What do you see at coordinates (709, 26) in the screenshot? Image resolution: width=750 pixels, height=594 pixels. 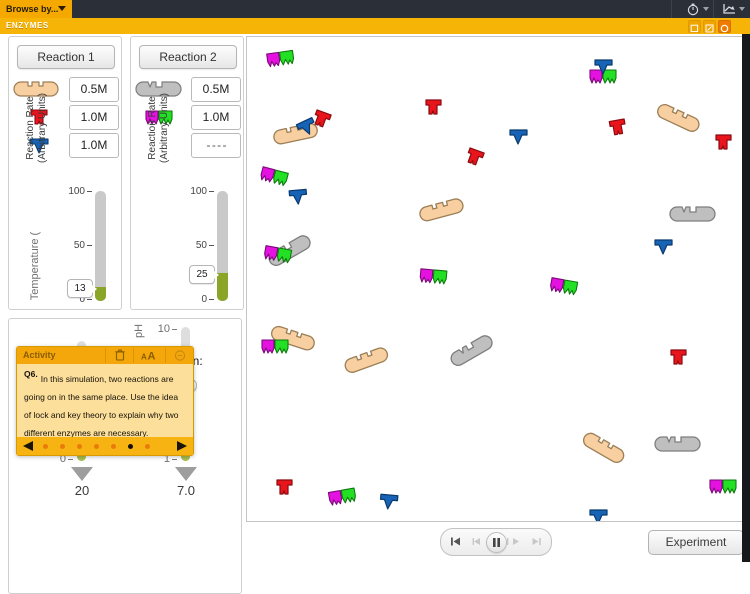 I see `pencil-square-icon` at bounding box center [709, 26].